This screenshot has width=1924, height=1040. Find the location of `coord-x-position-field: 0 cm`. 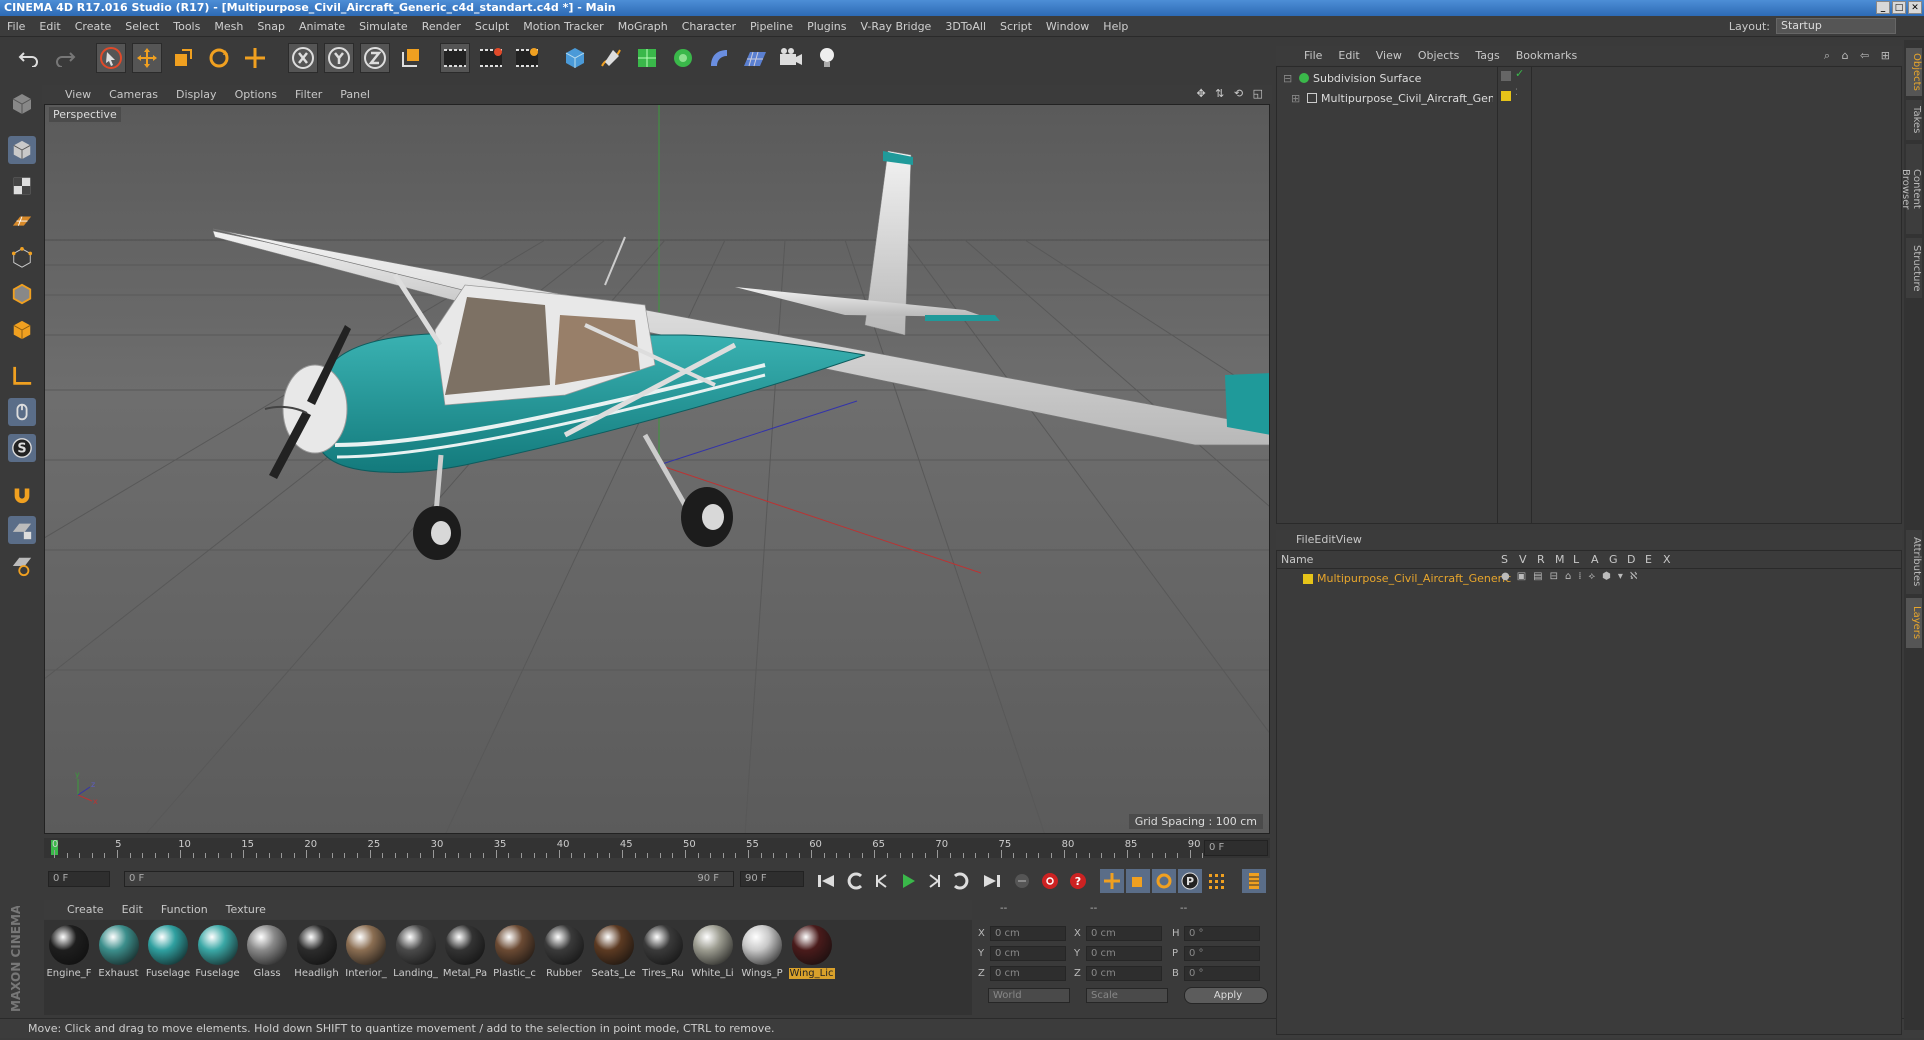

coord-x-position-field: 0 cm is located at coordinates (1028, 933).